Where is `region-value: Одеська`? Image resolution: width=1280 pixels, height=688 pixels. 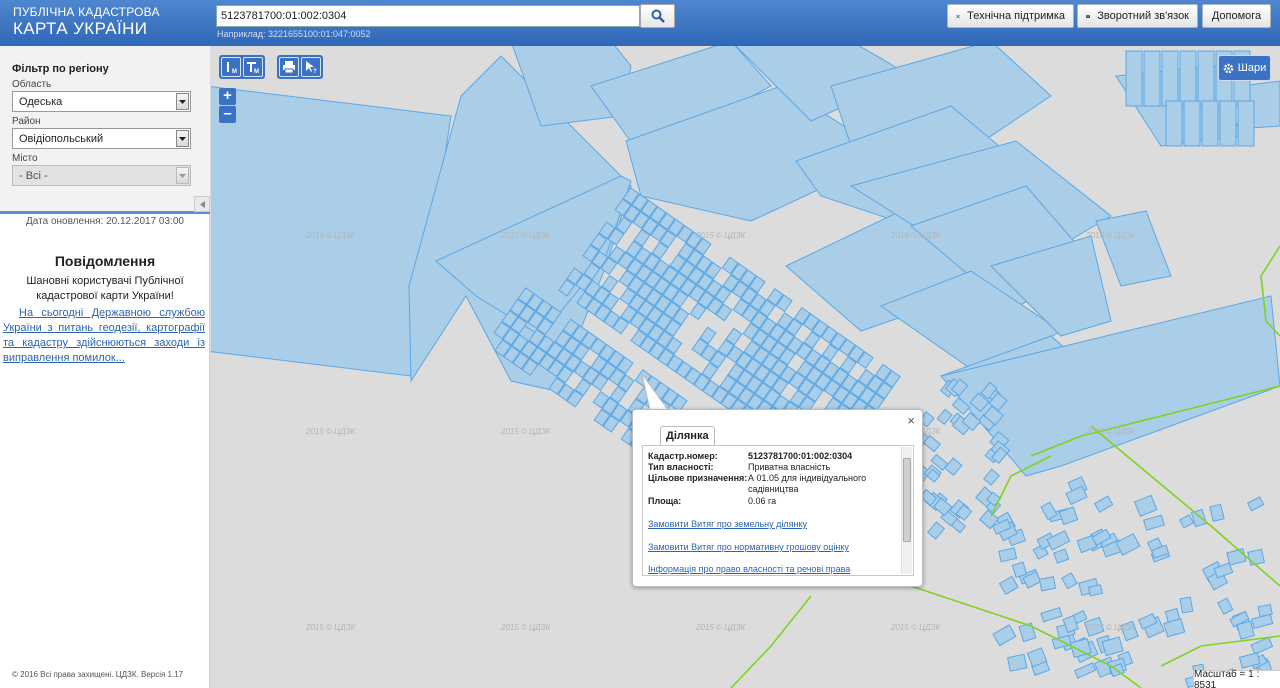
region-value: Одеська is located at coordinates (41, 102).